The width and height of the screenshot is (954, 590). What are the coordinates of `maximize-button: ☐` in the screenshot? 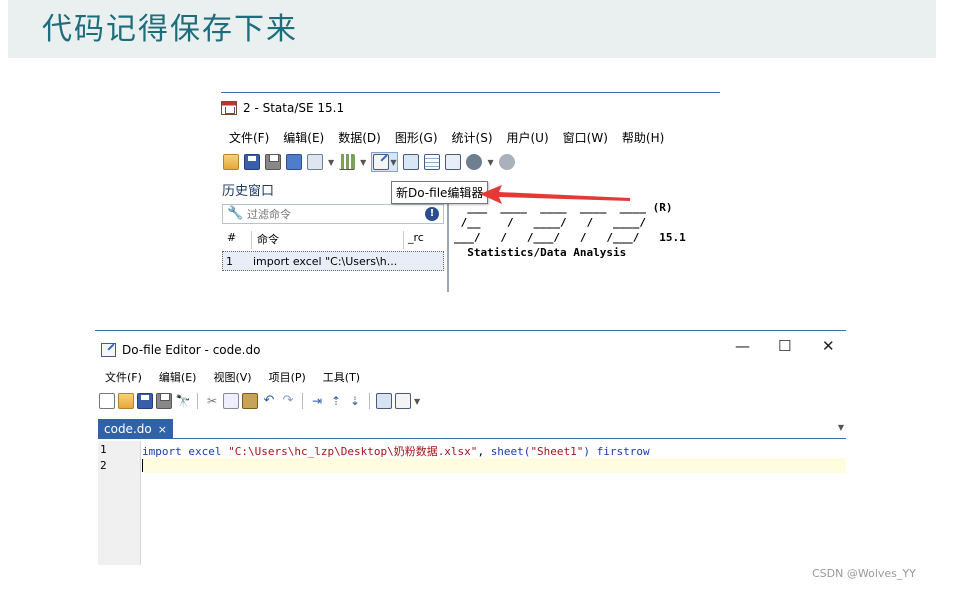 It's located at (784, 346).